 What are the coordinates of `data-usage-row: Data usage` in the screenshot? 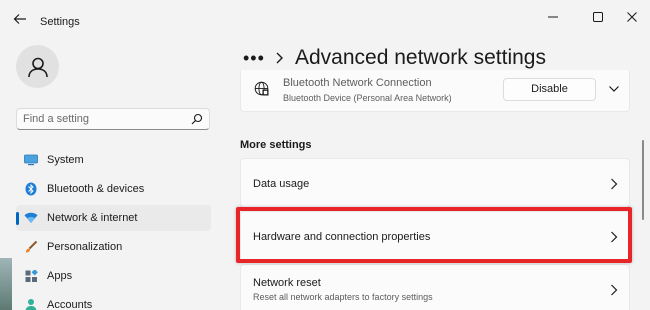 It's located at (435, 183).